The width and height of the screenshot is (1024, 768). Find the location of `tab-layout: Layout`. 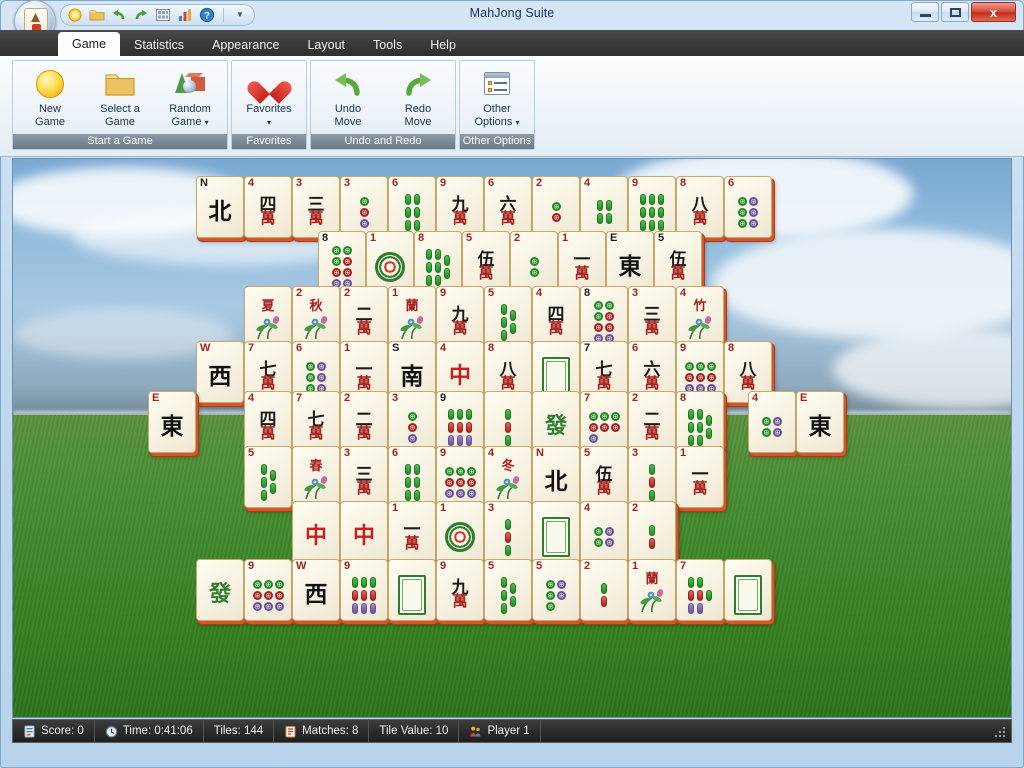

tab-layout: Layout is located at coordinates (326, 45).